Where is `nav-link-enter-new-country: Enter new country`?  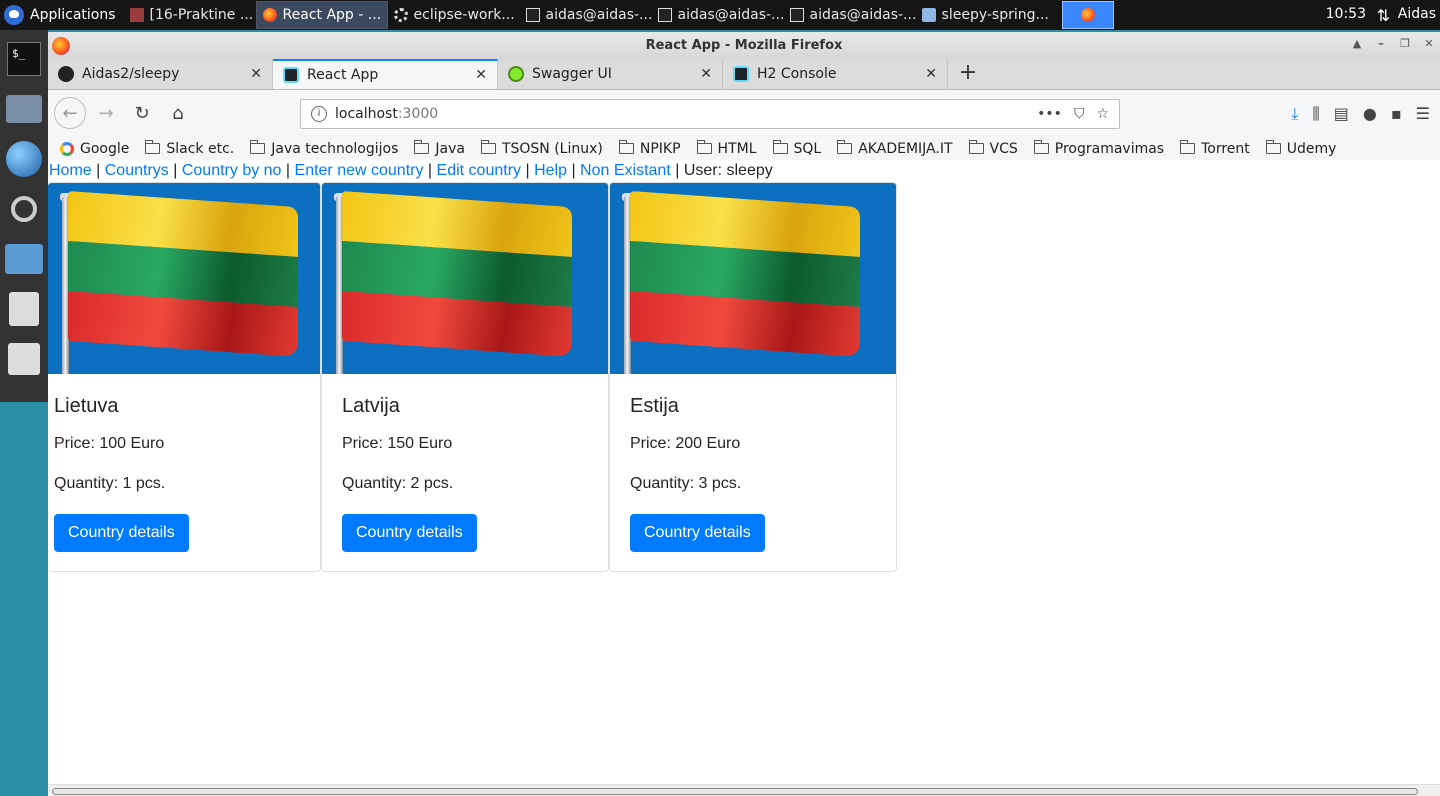 nav-link-enter-new-country: Enter new country is located at coordinates (359, 170).